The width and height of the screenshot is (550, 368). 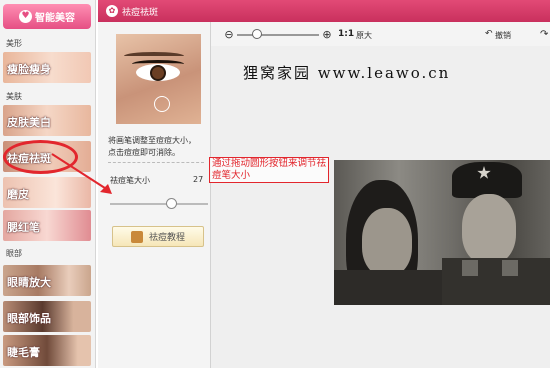 What do you see at coordinates (346, 34) in the screenshot?
I see `actual-size-ratio: 1:1` at bounding box center [346, 34].